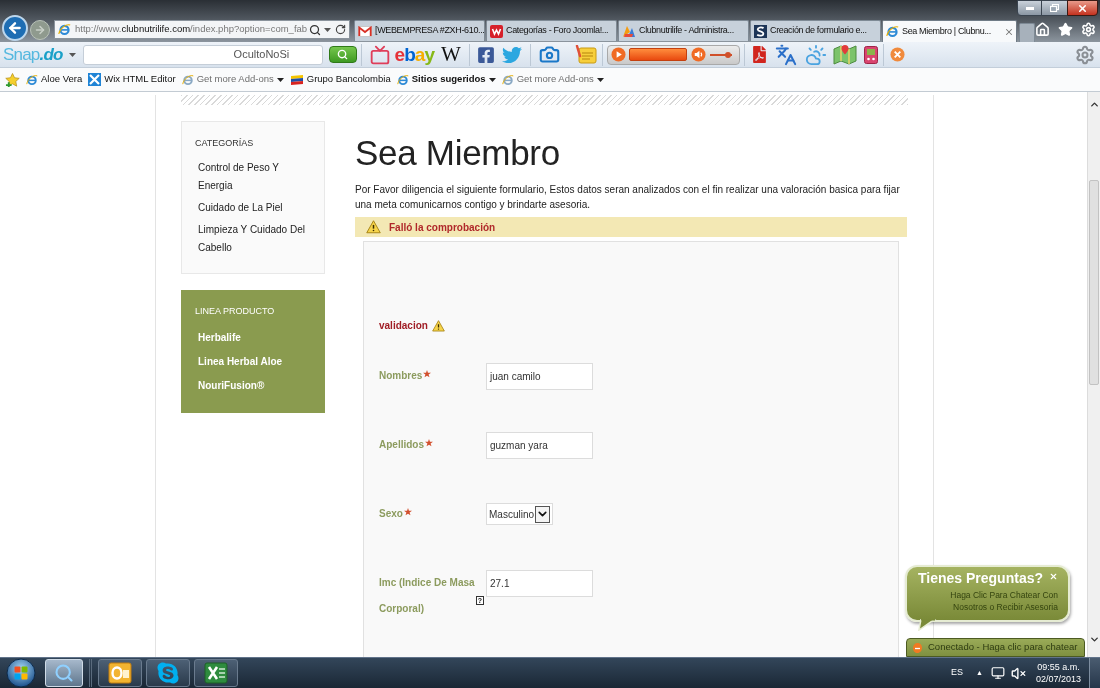 The height and width of the screenshot is (688, 1100). What do you see at coordinates (759, 54) in the screenshot?
I see `pdf-icon` at bounding box center [759, 54].